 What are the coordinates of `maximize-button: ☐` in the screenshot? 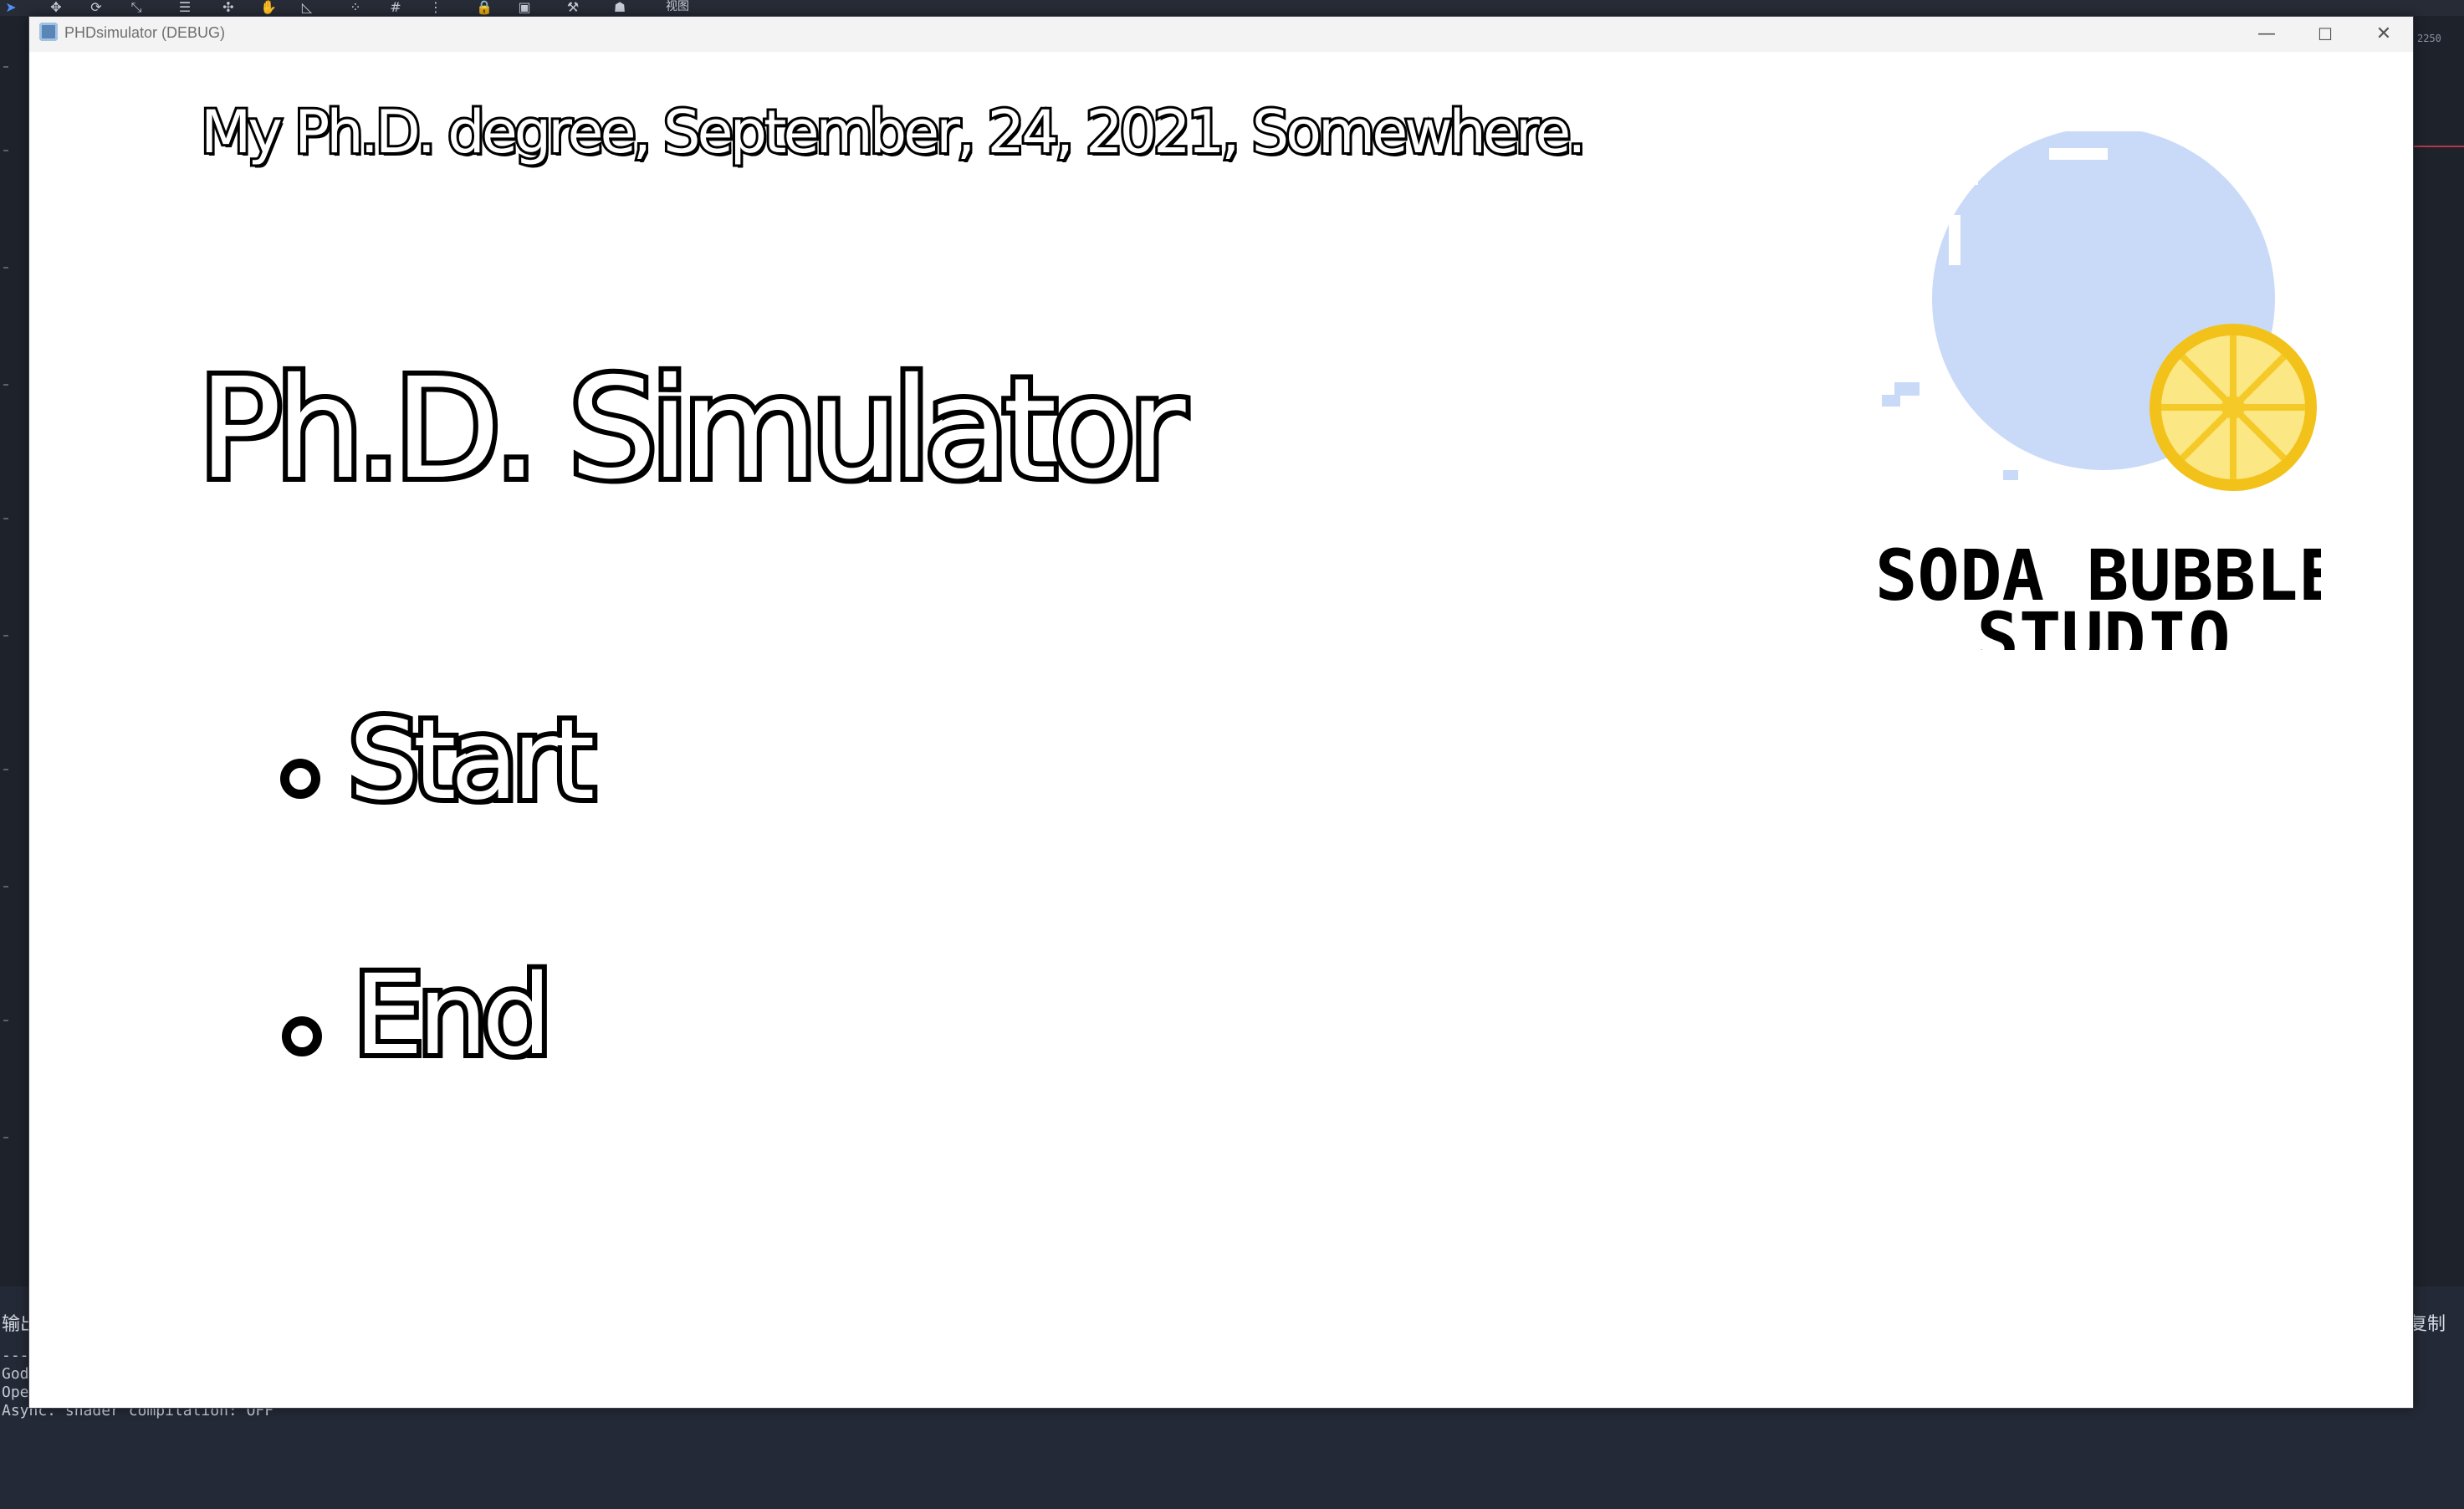 It's located at (2325, 34).